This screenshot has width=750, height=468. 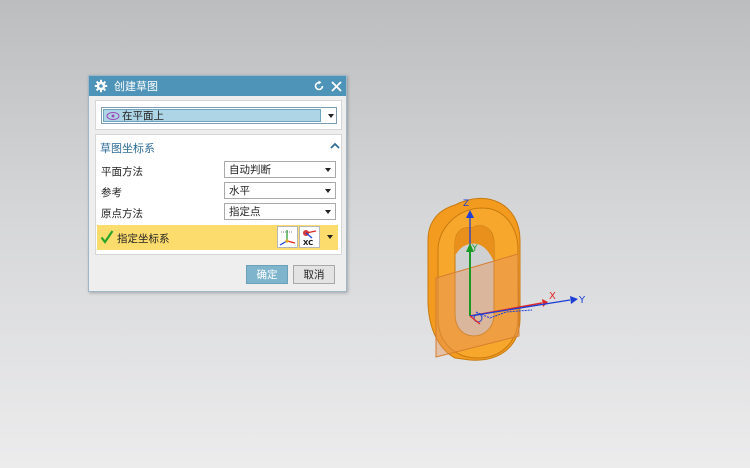 I want to click on csys-dialog-button, so click(x=287, y=237).